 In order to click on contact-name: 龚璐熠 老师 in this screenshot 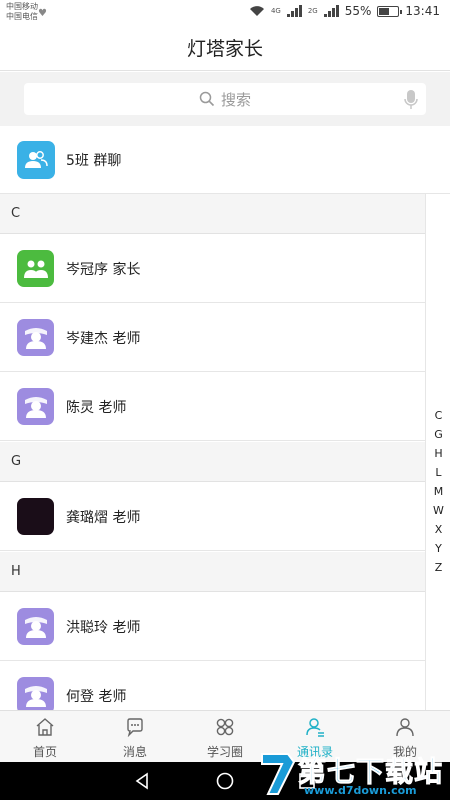, I will do `click(103, 518)`.